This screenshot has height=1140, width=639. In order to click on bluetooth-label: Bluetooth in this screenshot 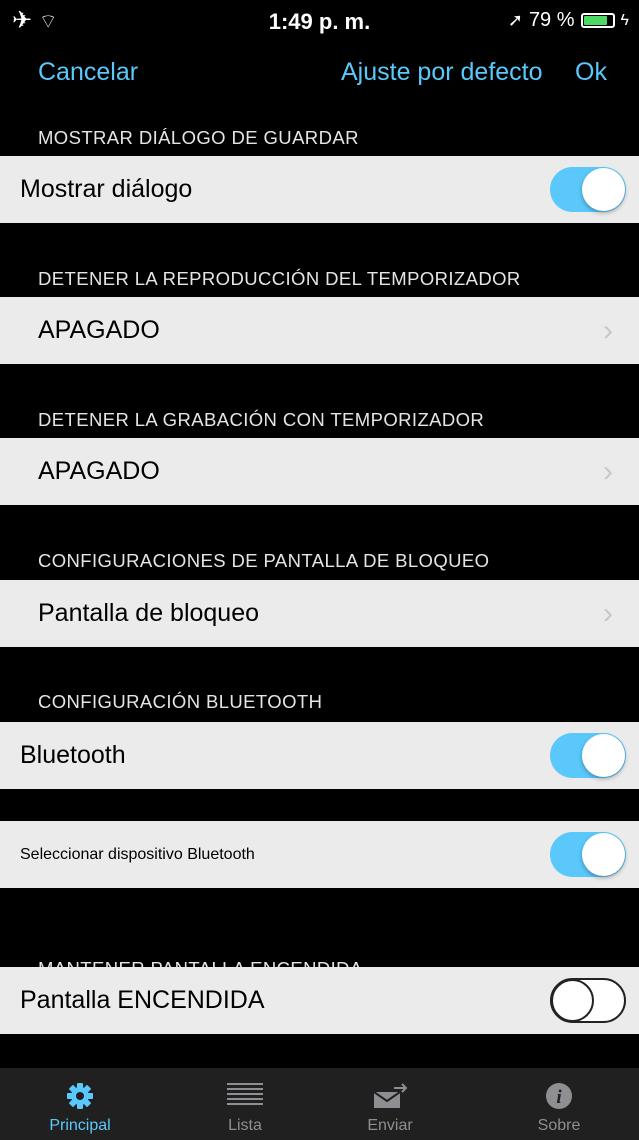, I will do `click(73, 755)`.